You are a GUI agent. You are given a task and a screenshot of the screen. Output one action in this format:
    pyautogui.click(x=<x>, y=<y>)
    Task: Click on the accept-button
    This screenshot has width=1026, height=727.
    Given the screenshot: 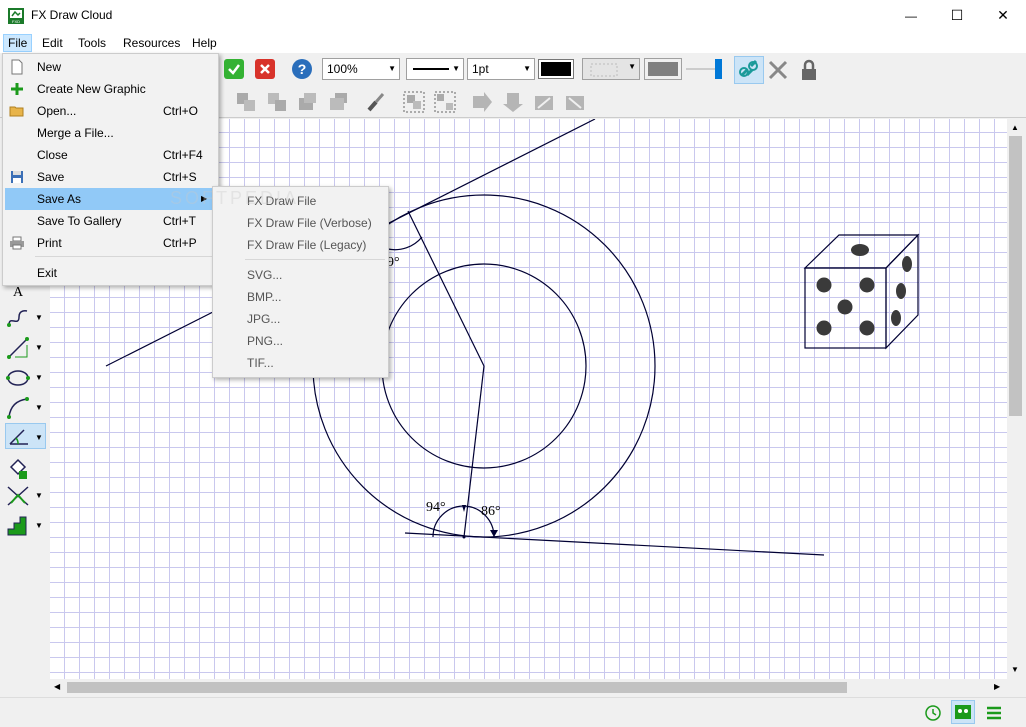 What is the action you would take?
    pyautogui.click(x=234, y=69)
    